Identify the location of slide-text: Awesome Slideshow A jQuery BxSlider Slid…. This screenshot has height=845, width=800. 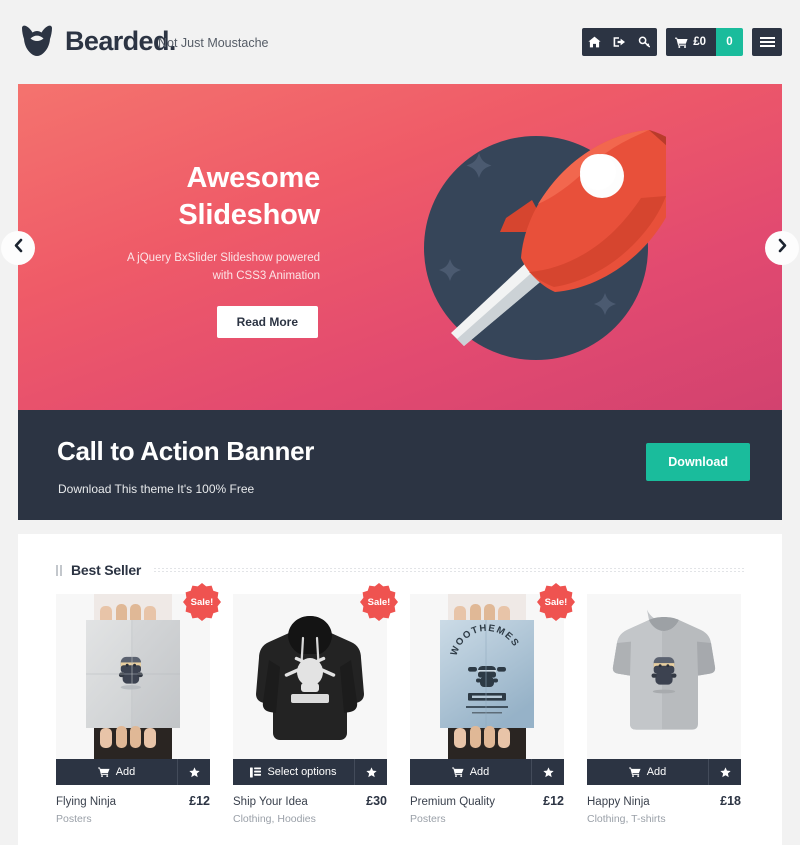
(169, 249).